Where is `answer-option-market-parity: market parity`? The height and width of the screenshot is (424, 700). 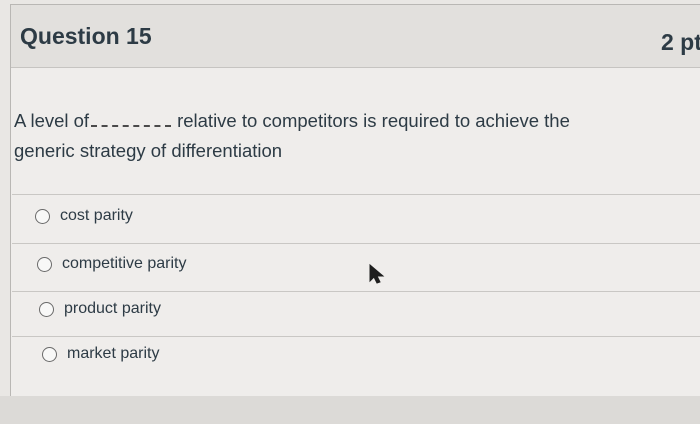 answer-option-market-parity: market parity is located at coordinates (100, 354).